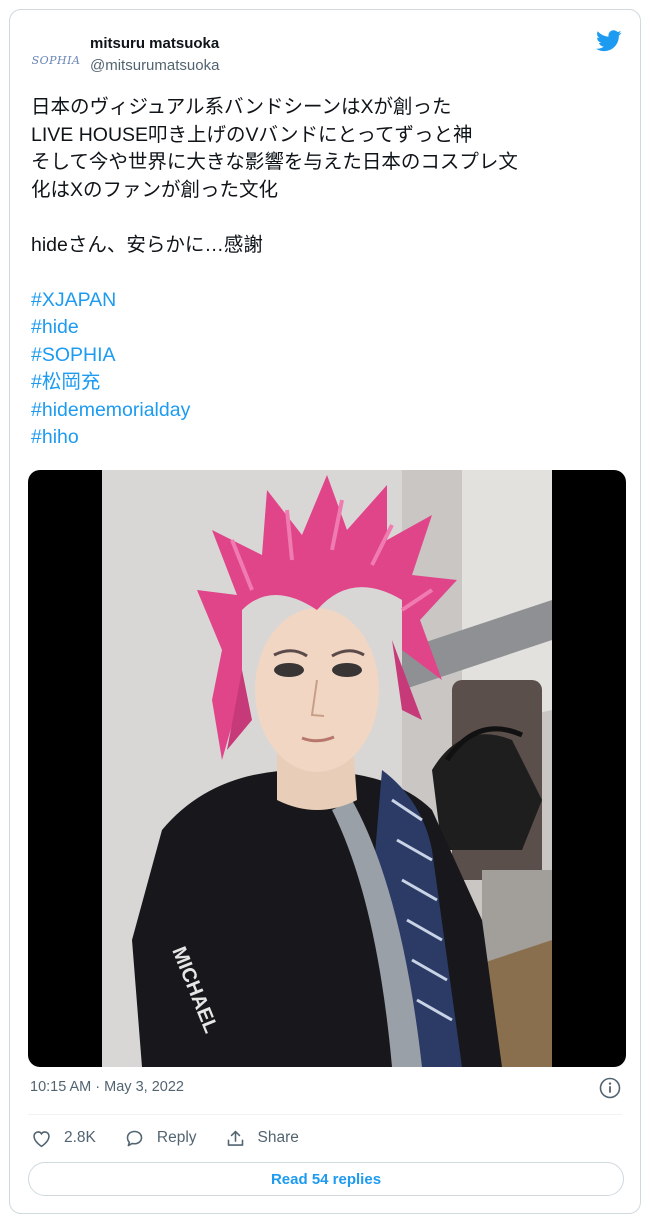 This screenshot has width=650, height=1223. What do you see at coordinates (331, 356) in the screenshot?
I see `hashtag-link: #SOPHIA` at bounding box center [331, 356].